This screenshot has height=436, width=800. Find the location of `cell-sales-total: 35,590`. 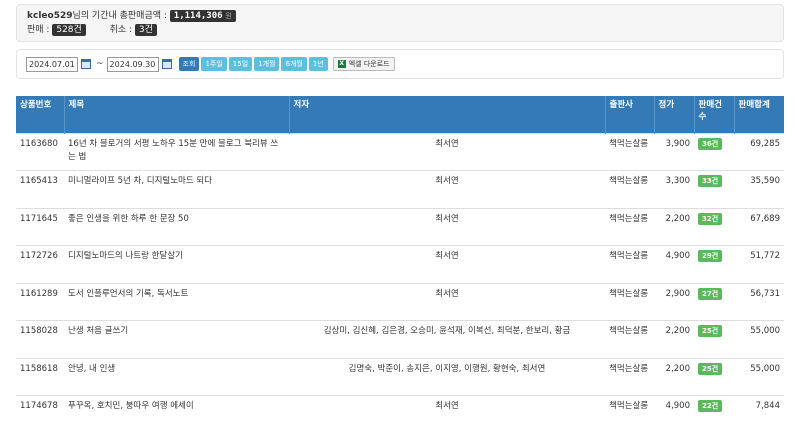

cell-sales-total: 35,590 is located at coordinates (759, 189).